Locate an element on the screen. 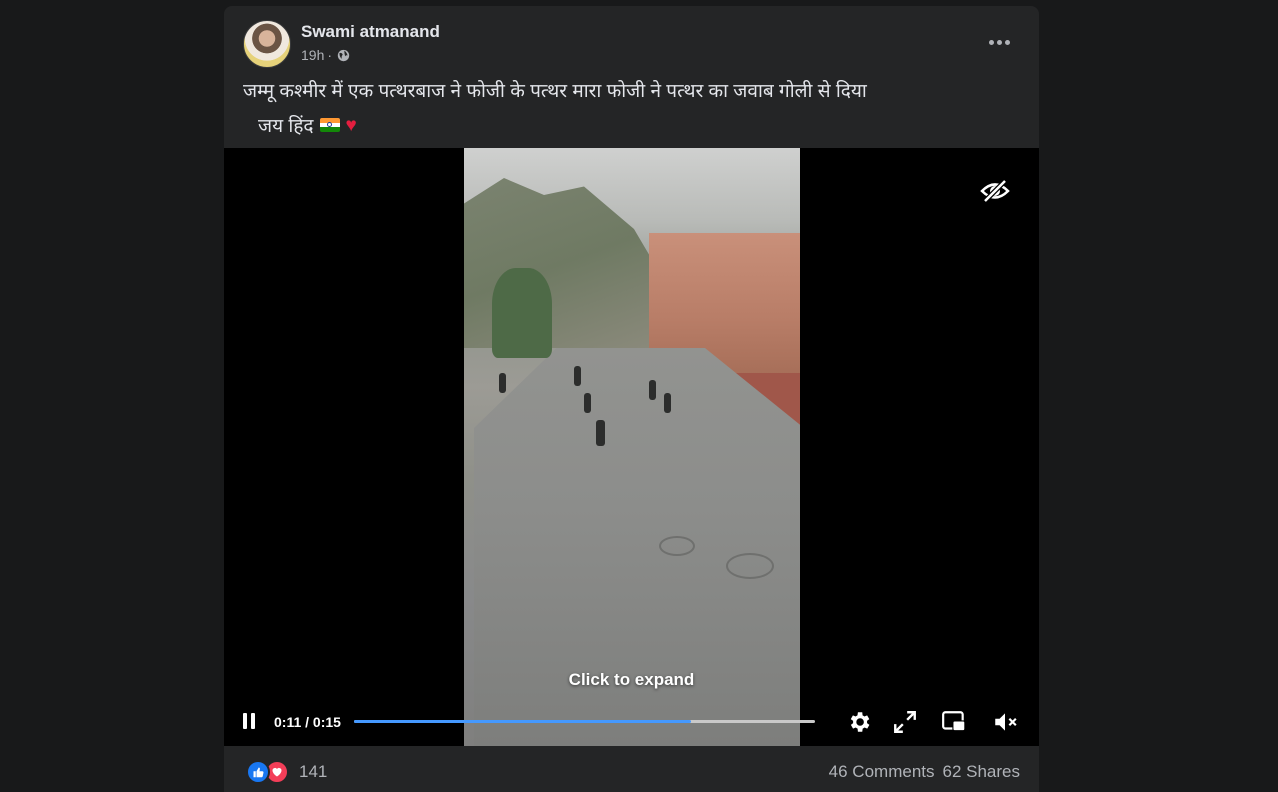  indian-flag-emoji is located at coordinates (329, 125).